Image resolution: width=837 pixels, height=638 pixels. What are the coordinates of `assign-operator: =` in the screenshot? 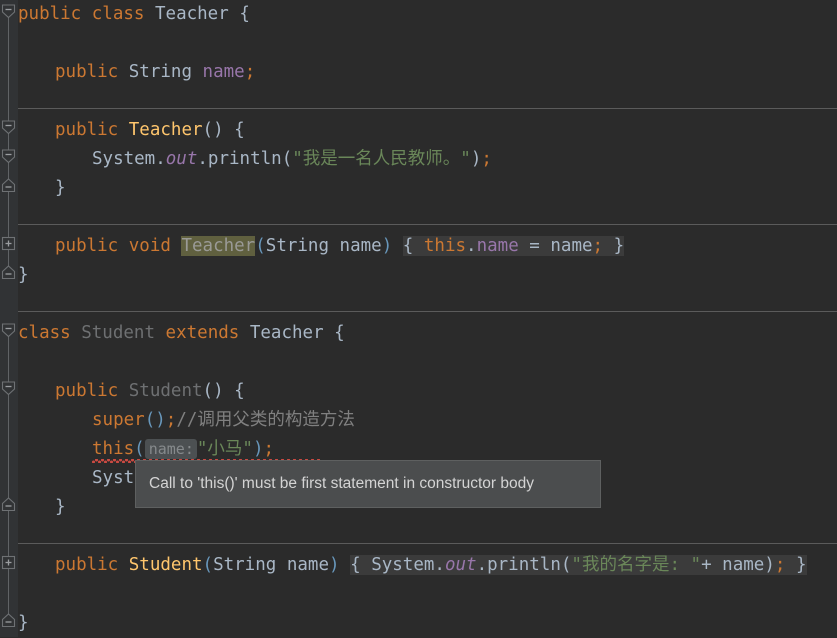 It's located at (534, 246).